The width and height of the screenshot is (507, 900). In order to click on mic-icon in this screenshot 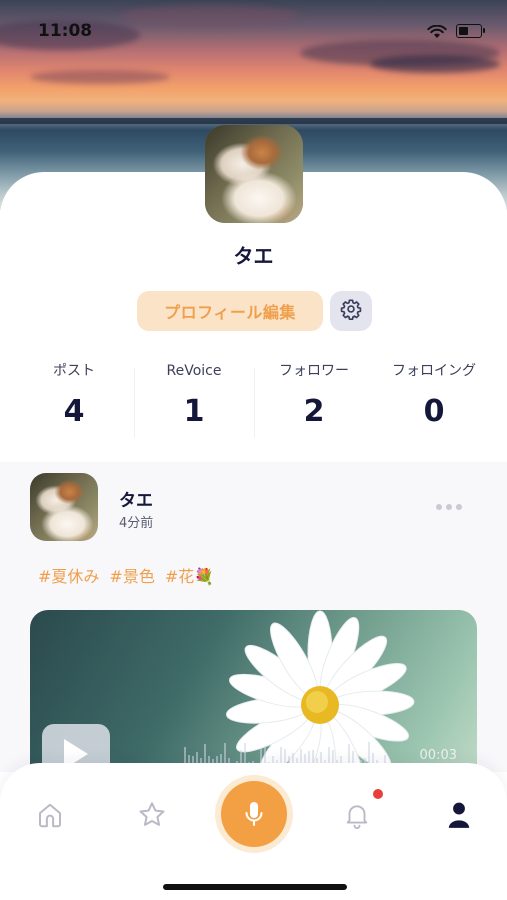, I will do `click(254, 814)`.